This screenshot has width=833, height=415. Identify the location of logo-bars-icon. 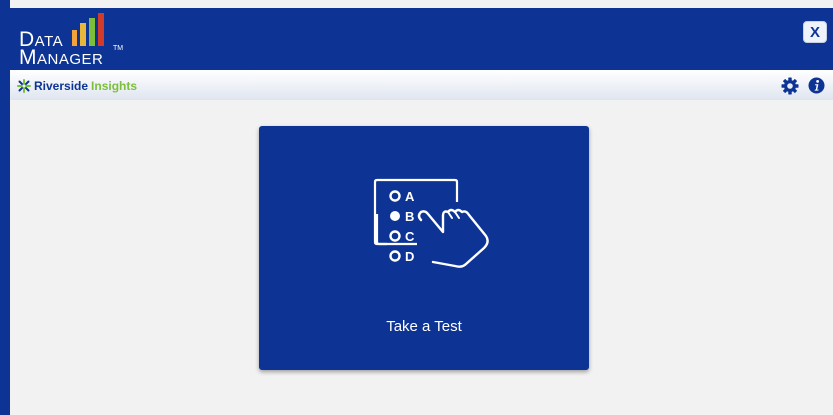
(88, 29).